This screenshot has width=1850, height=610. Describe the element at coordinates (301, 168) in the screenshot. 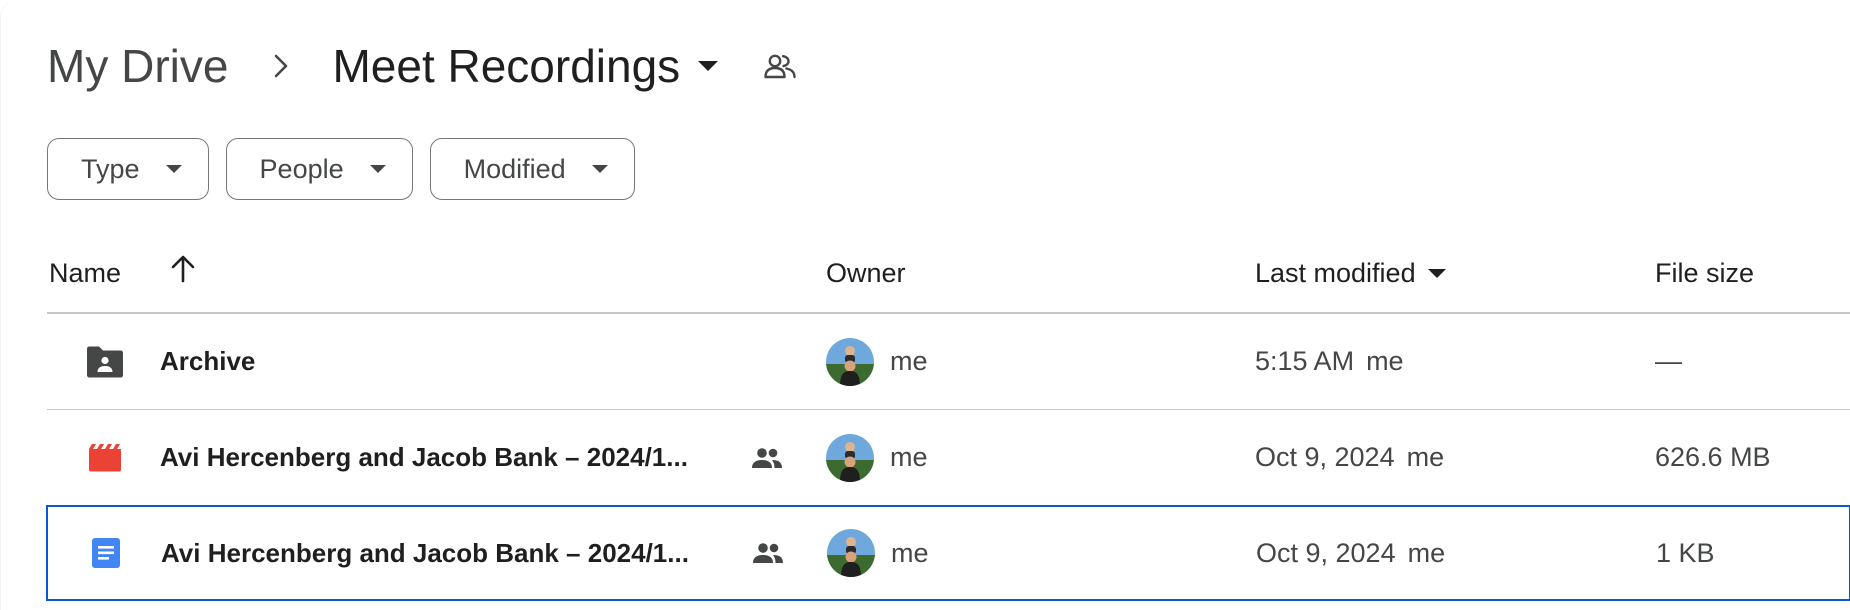

I see `filter-people-label: People` at that location.